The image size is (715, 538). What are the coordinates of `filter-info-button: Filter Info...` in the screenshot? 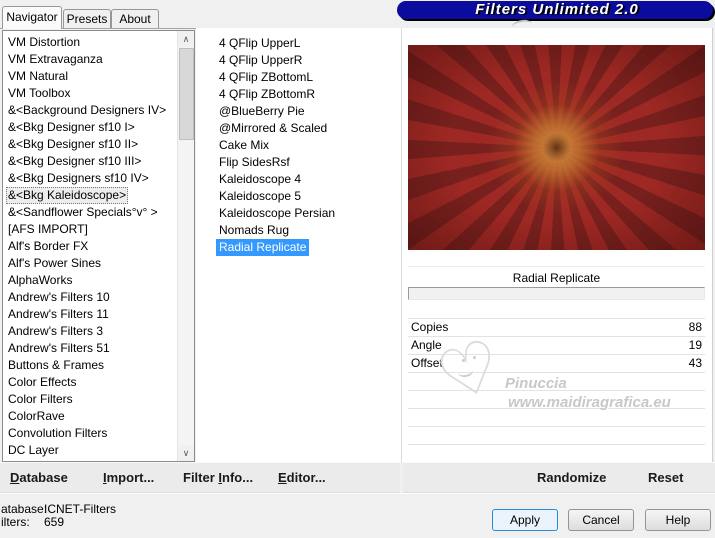 It's located at (218, 477).